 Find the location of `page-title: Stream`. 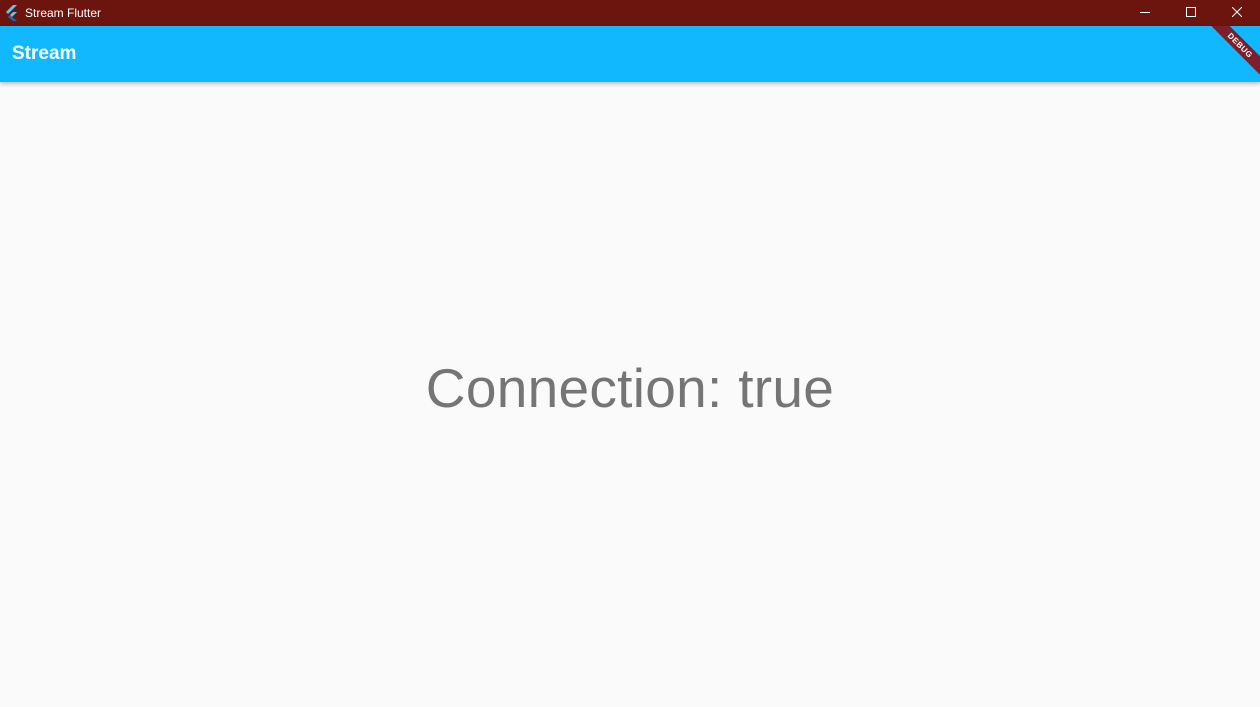

page-title: Stream is located at coordinates (44, 53).